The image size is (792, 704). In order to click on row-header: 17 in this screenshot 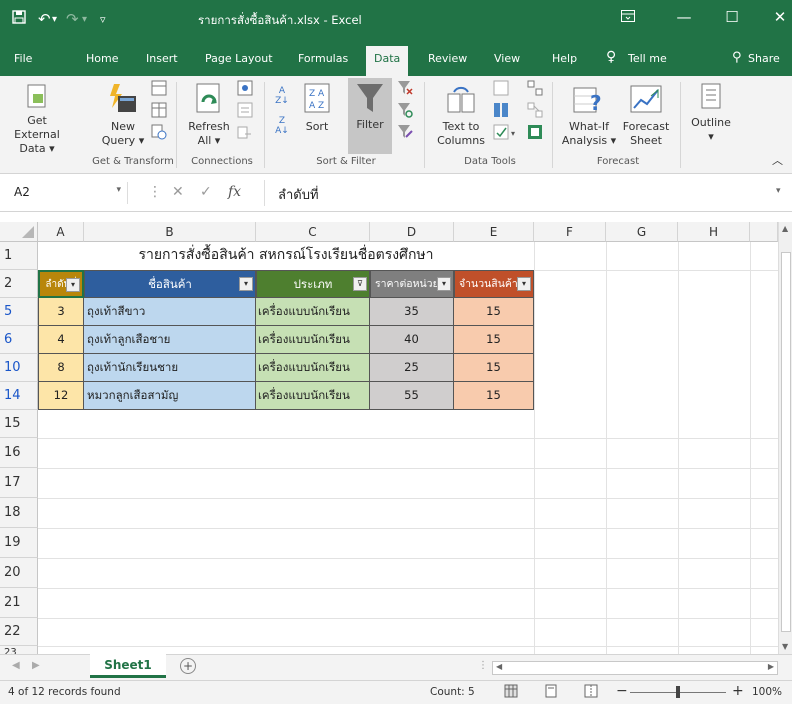, I will do `click(19, 483)`.